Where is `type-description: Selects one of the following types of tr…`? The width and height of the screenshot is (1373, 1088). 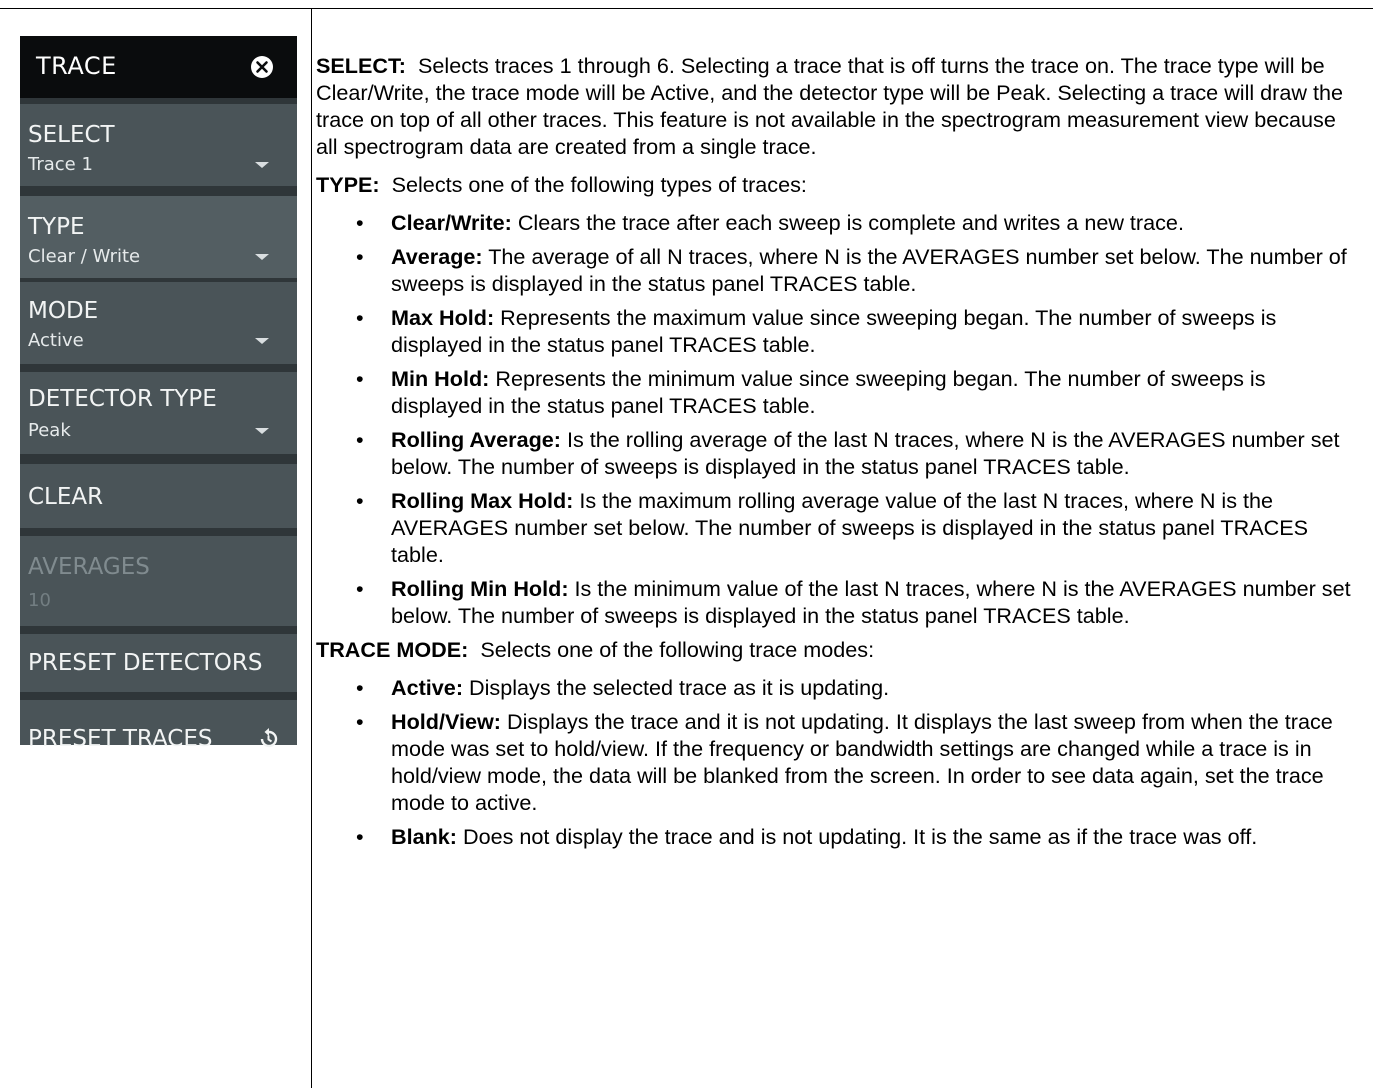
type-description: Selects one of the following types of tr… is located at coordinates (599, 184).